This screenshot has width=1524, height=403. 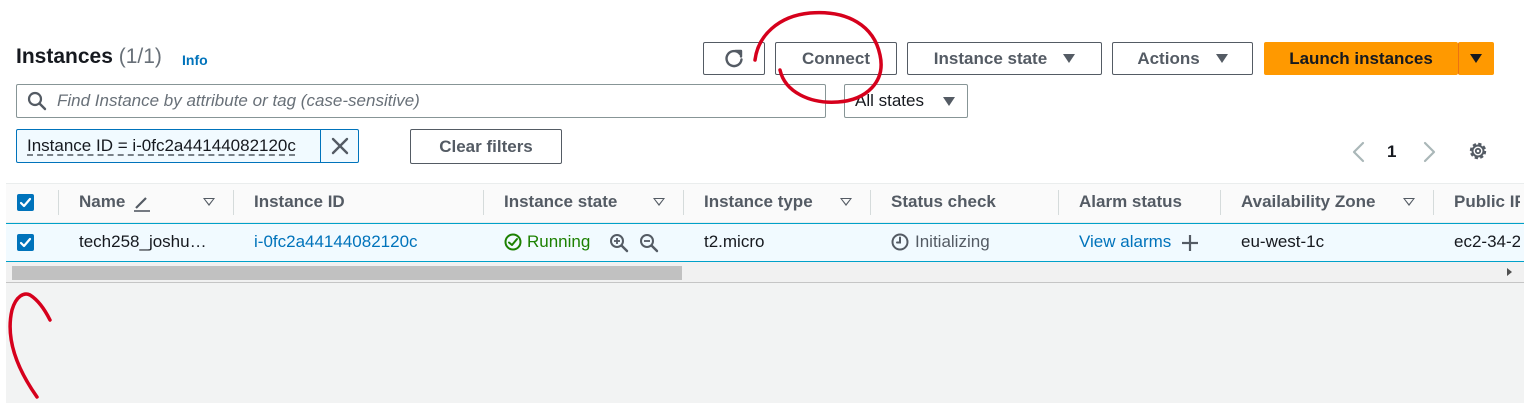 I want to click on status-check: Initializing, so click(x=940, y=242).